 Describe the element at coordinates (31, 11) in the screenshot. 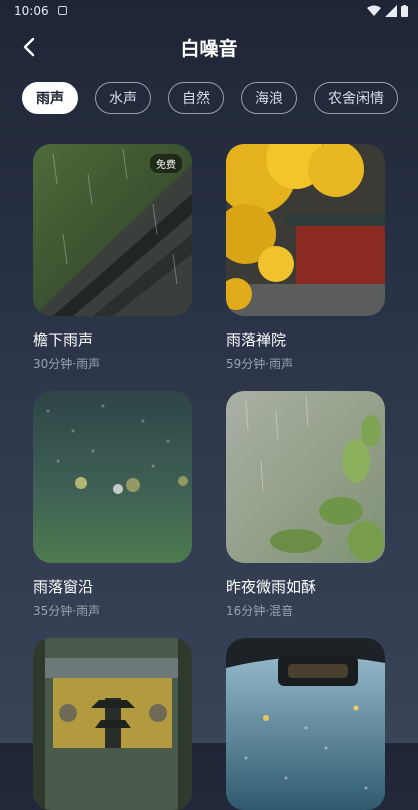

I see `status-time: 10:06` at that location.